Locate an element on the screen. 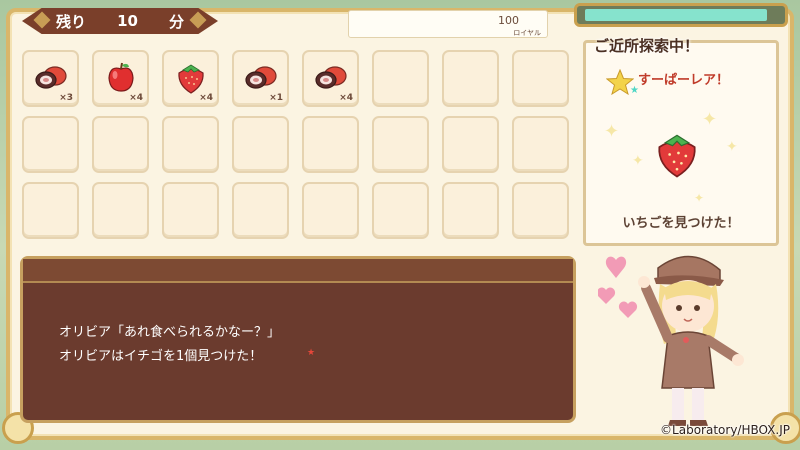  found-item-text: いちごを見つけた！ is located at coordinates (681, 223).